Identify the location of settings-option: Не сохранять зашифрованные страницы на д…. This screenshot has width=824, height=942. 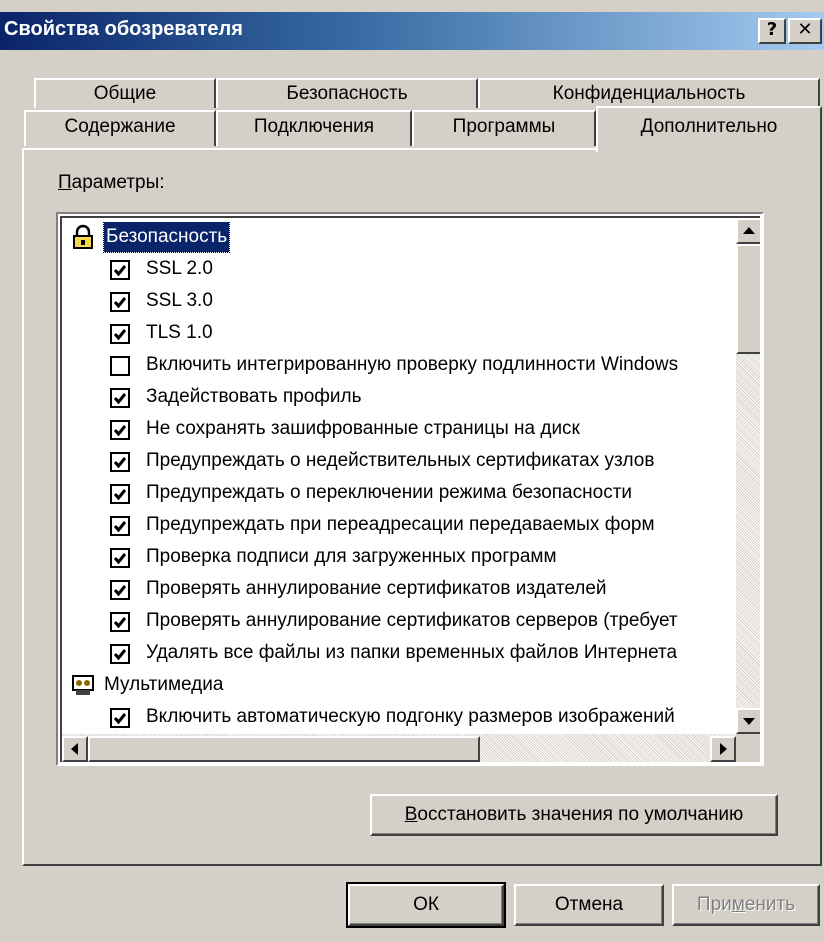
(399, 429).